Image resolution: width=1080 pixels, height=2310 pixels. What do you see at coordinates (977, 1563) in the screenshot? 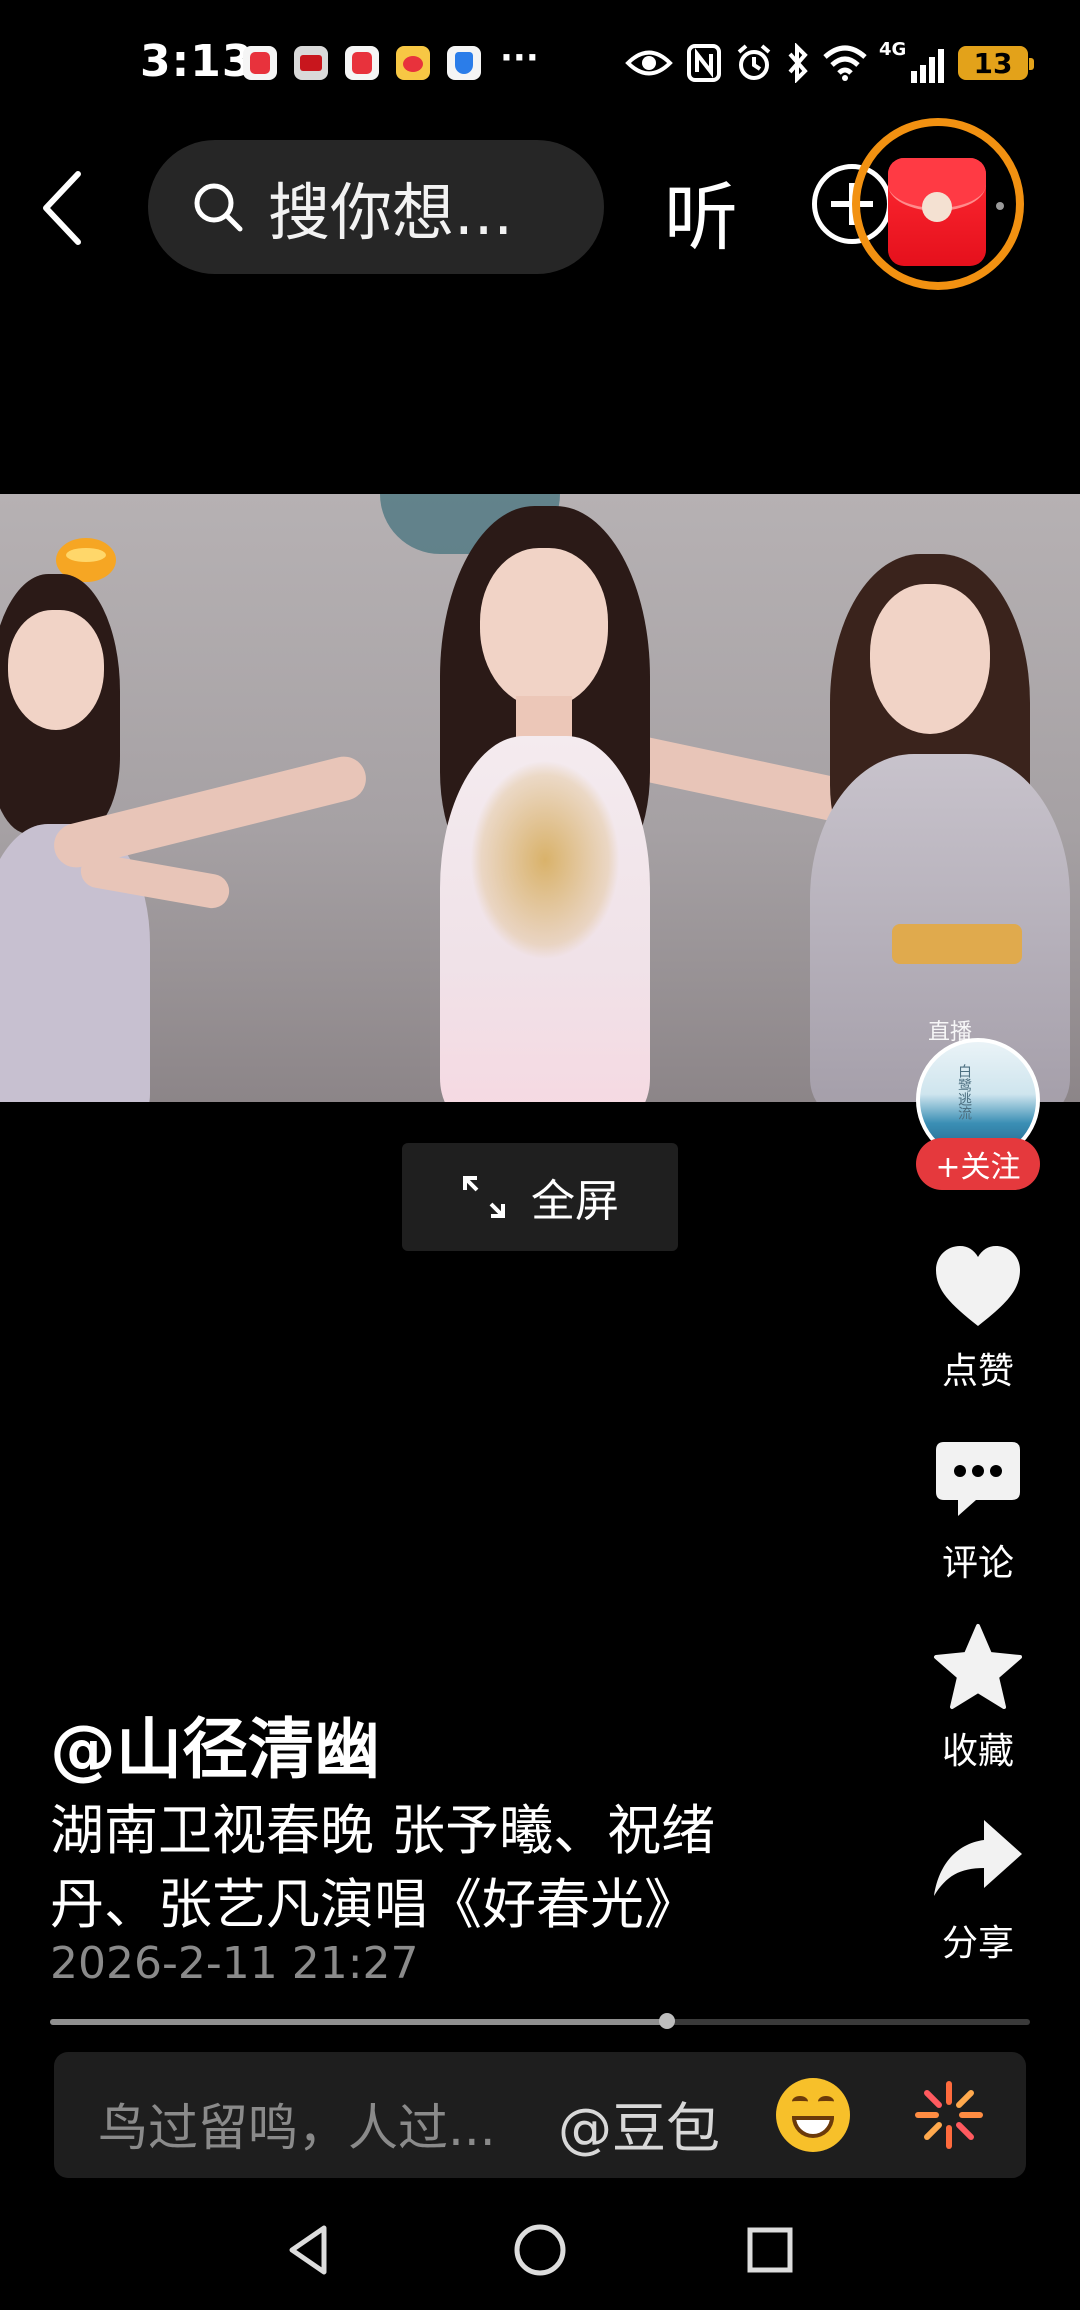
I see `comment-label: 评论` at bounding box center [977, 1563].